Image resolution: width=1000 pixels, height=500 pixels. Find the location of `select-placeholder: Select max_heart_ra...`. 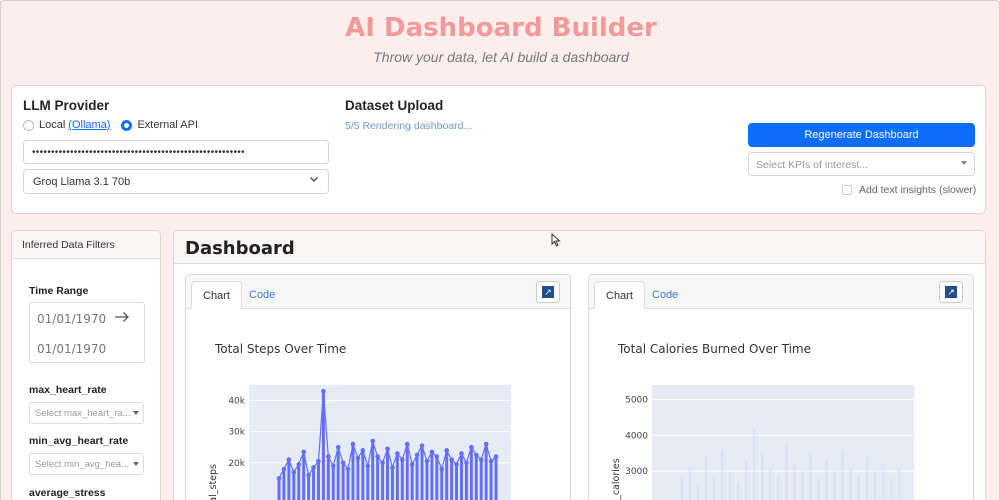

select-placeholder: Select max_heart_ra... is located at coordinates (83, 413).